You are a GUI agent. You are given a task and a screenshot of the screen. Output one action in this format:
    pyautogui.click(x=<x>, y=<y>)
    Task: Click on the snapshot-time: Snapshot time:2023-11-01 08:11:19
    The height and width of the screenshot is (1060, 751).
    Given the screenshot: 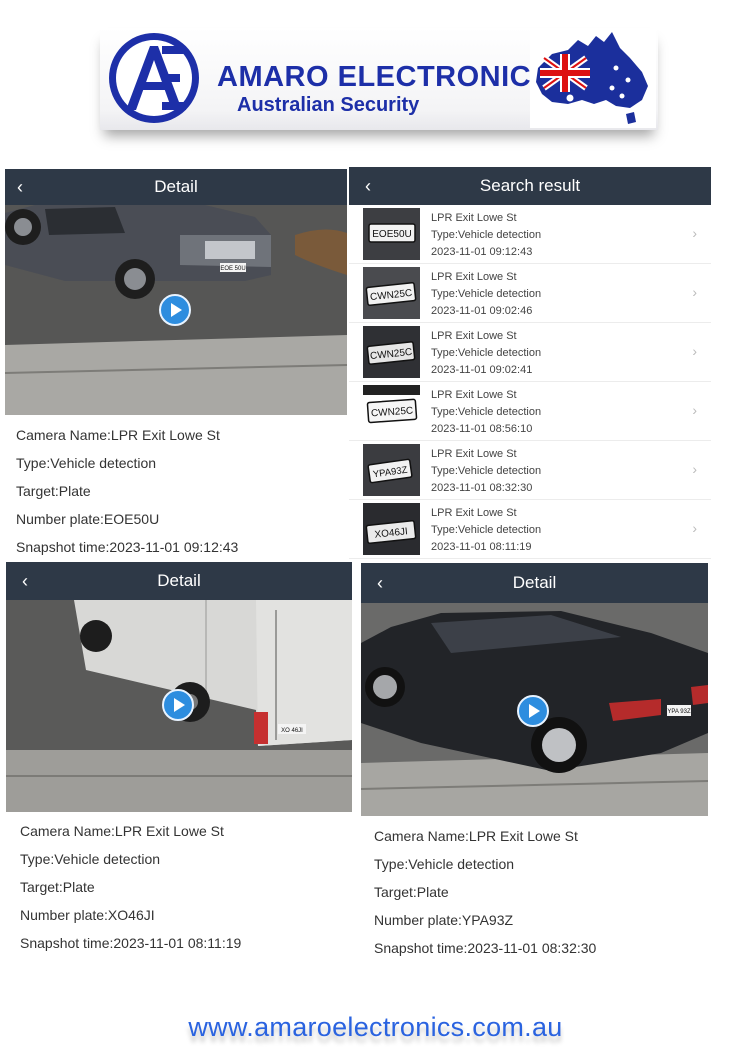 What is the action you would take?
    pyautogui.click(x=131, y=943)
    